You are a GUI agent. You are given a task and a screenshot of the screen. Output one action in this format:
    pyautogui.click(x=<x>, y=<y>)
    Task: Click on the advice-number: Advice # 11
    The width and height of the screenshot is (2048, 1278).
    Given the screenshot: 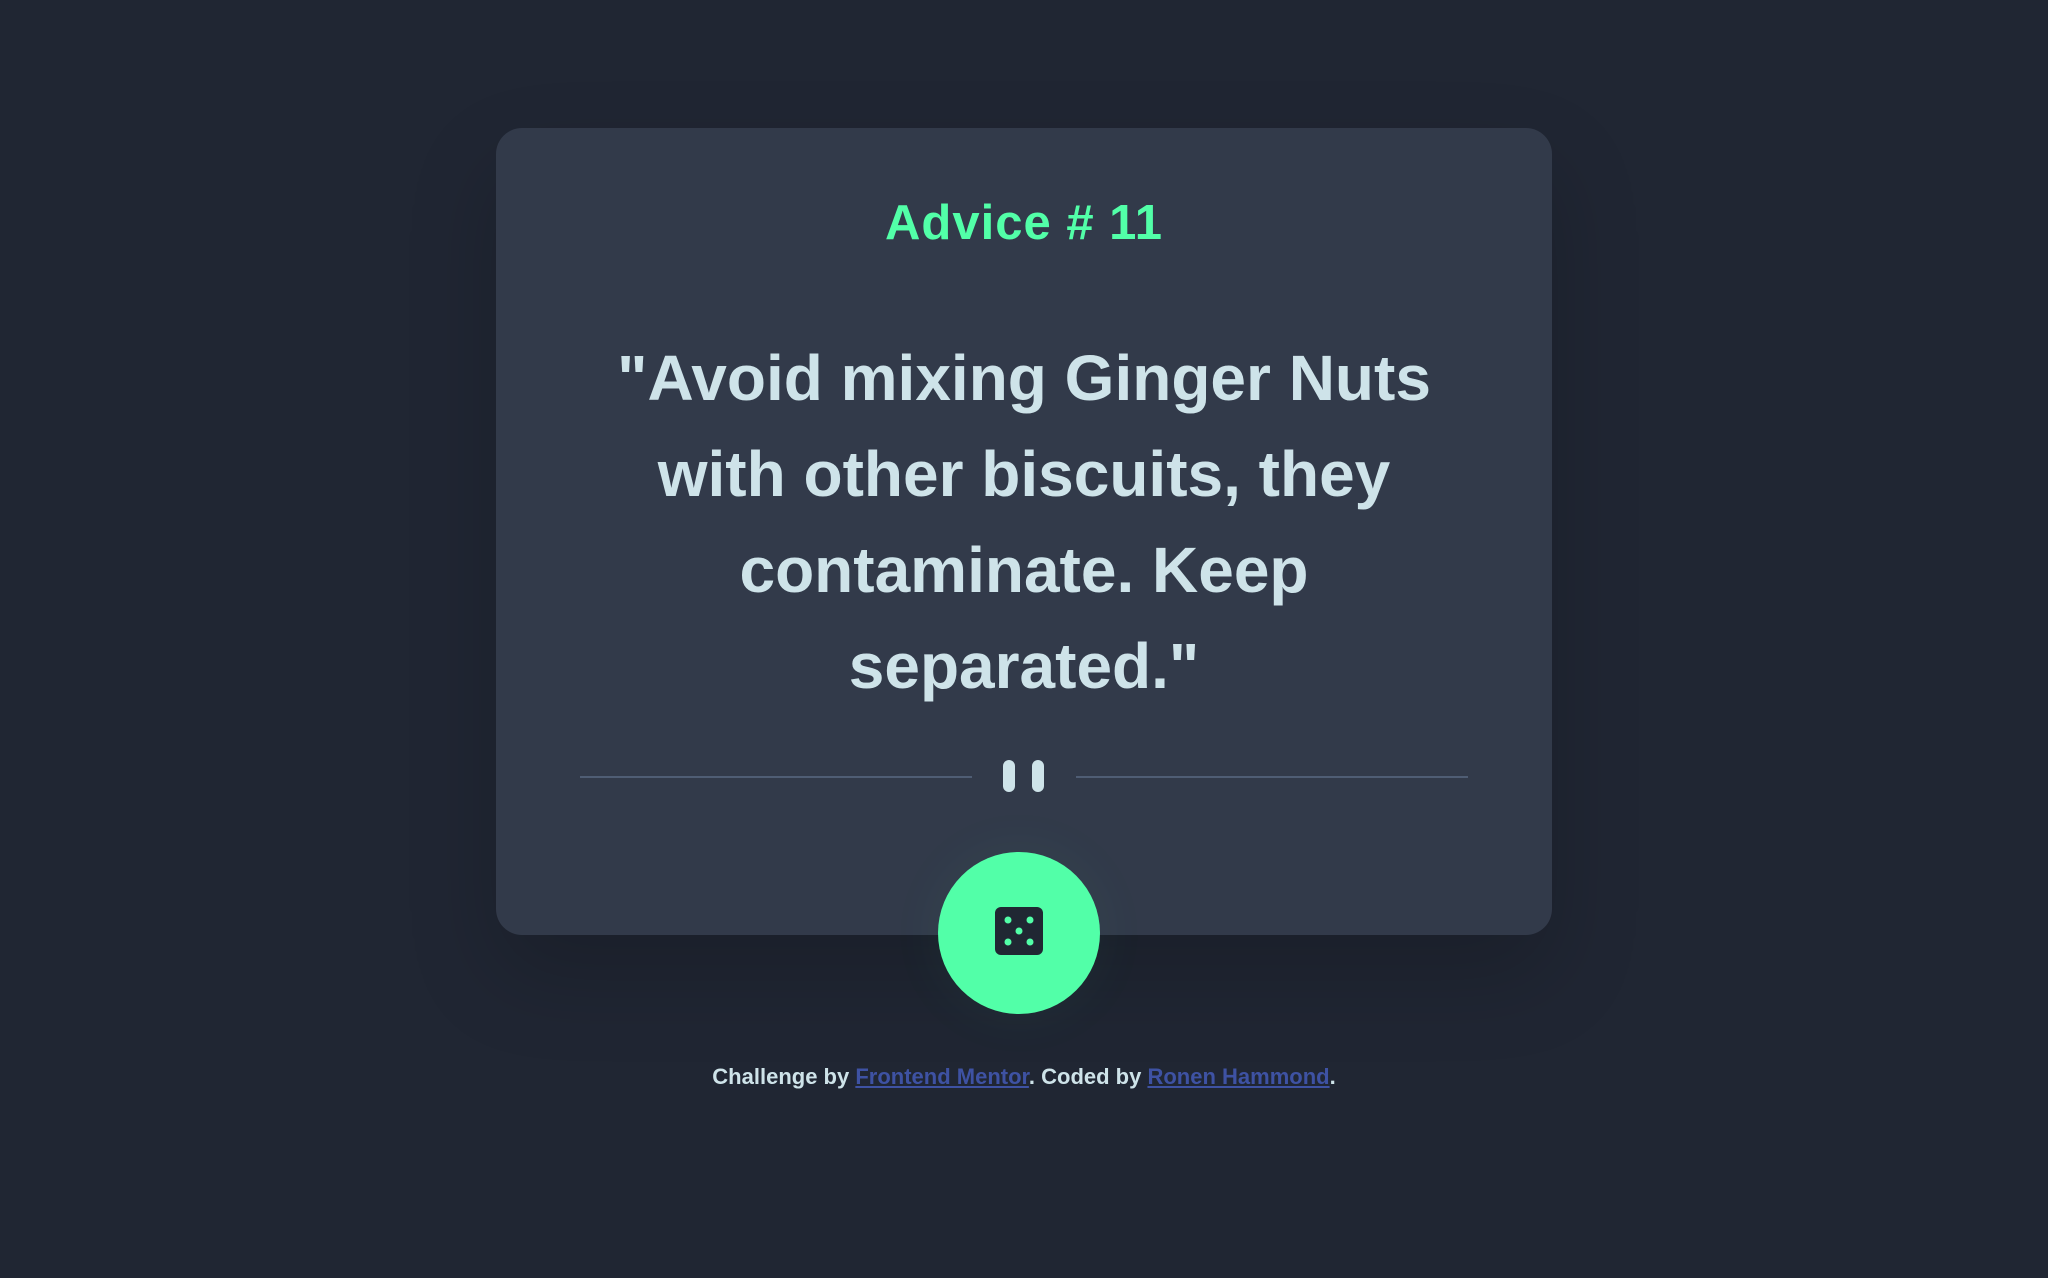 What is the action you would take?
    pyautogui.click(x=1024, y=223)
    